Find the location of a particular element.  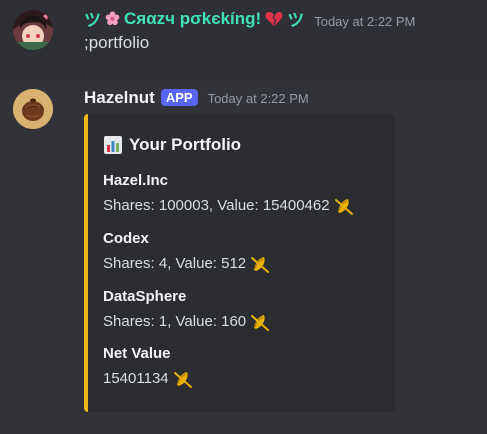

broken-heart-icon is located at coordinates (274, 18).